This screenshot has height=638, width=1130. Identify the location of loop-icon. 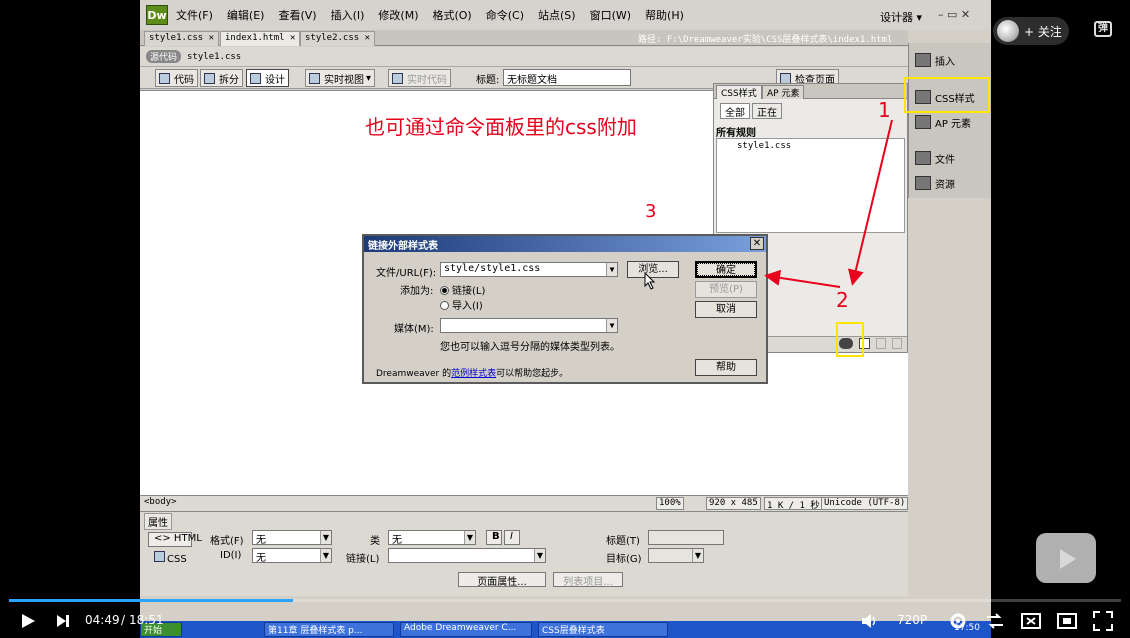
(995, 621).